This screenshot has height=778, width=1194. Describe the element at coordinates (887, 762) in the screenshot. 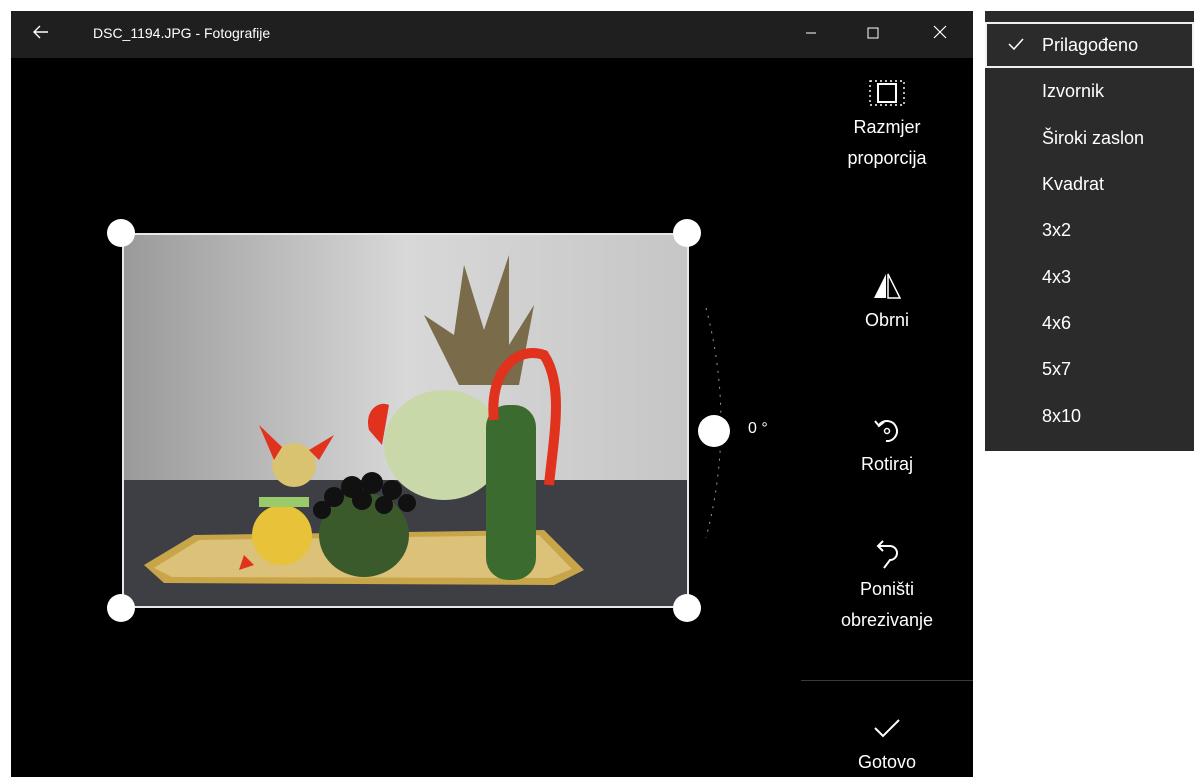

I see `done-label: Gotovo` at that location.